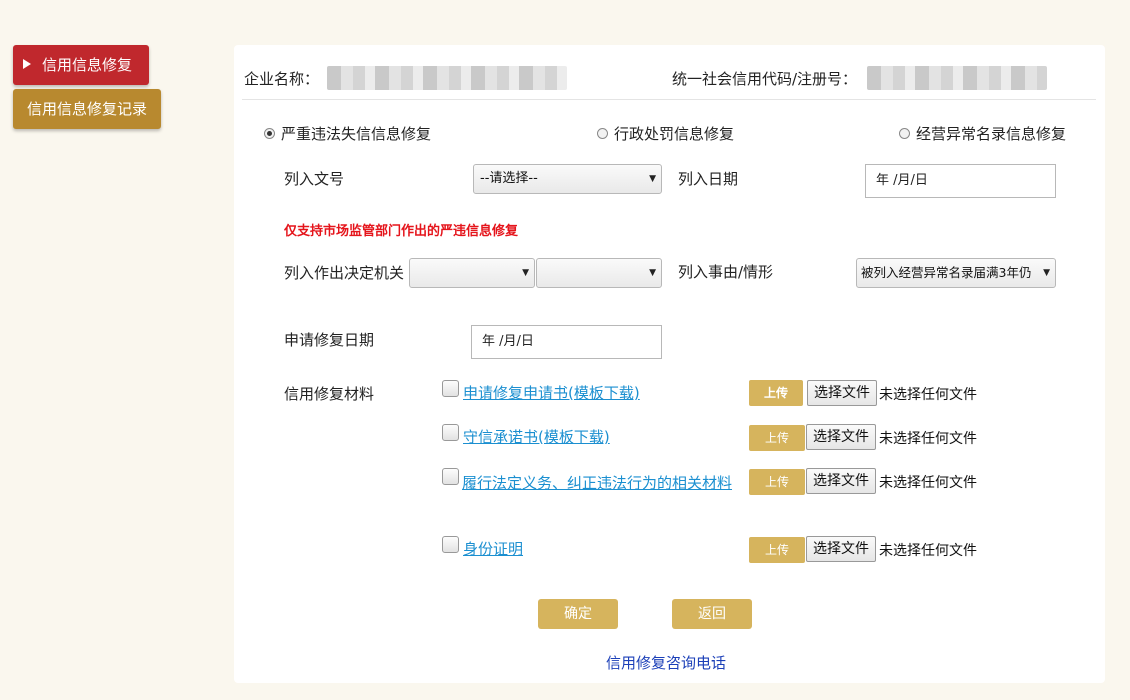 The image size is (1130, 700). What do you see at coordinates (566, 342) in the screenshot?
I see `apply-date-input: 年 /月/日` at bounding box center [566, 342].